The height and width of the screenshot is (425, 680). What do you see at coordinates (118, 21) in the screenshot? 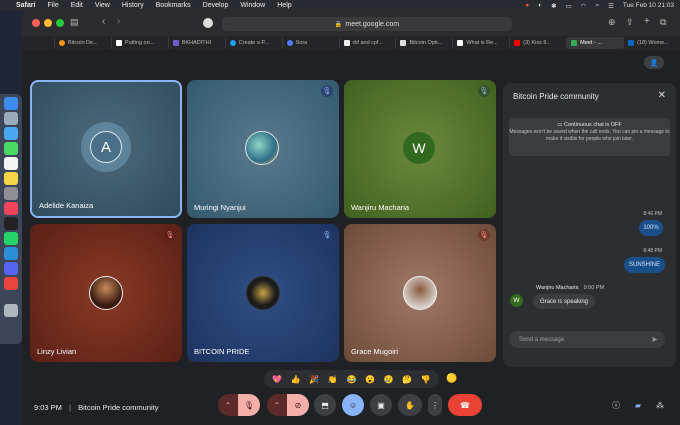
I see `forward-icon: ›` at bounding box center [118, 21].